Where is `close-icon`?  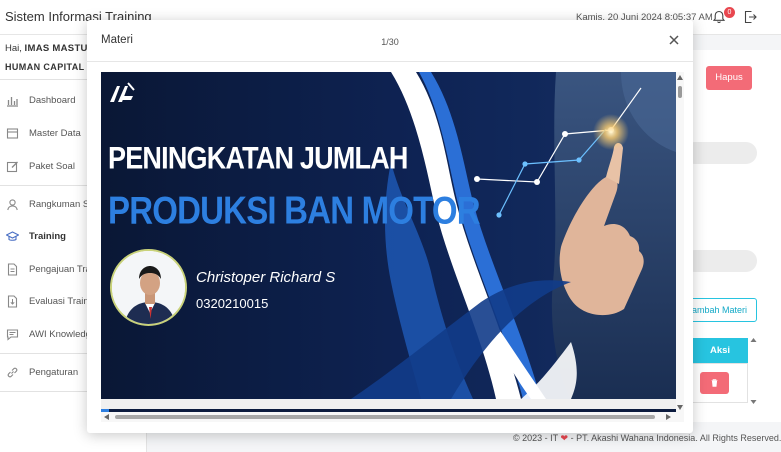 close-icon is located at coordinates (674, 40).